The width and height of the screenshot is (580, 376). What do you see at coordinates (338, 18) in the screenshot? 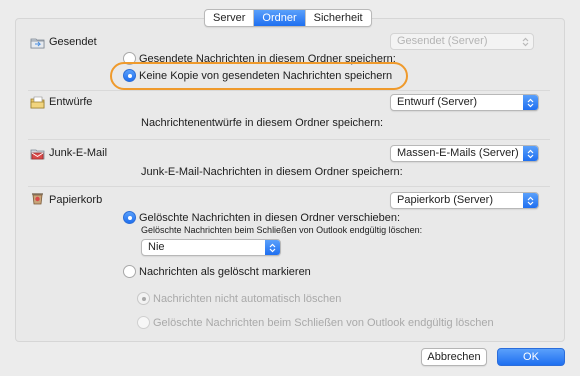
I see `tab-sicherheit: Sicherheit` at bounding box center [338, 18].